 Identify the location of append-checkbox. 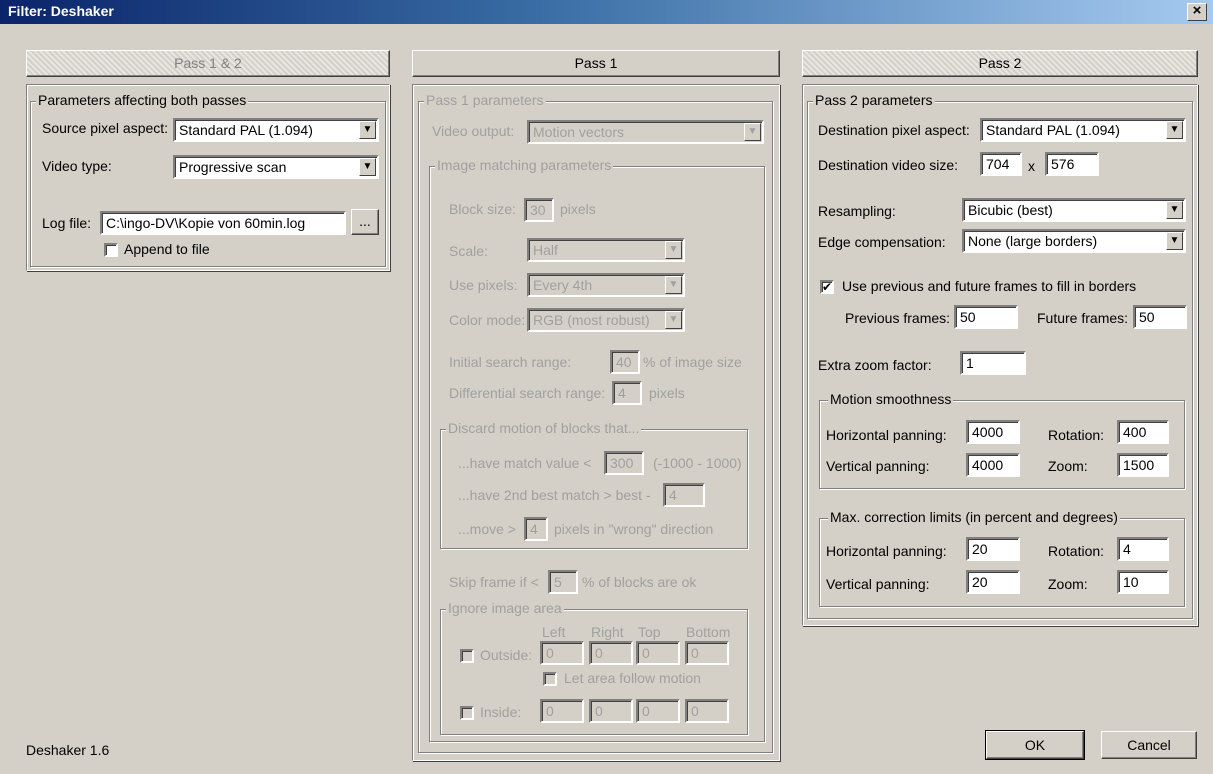
(111, 250).